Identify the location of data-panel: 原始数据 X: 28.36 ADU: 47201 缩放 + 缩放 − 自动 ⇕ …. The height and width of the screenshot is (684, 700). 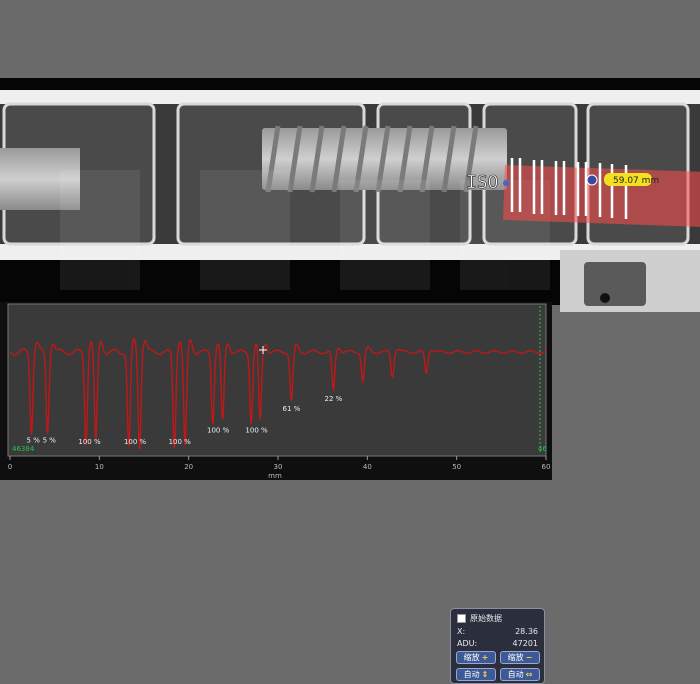
(497, 646).